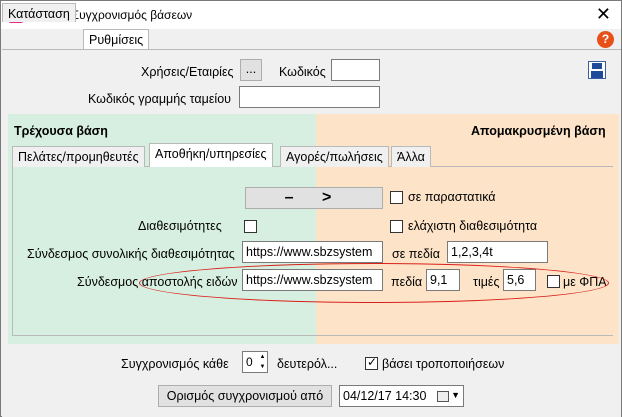 The height and width of the screenshot is (417, 622). I want to click on in-documents-checkbox, so click(396, 197).